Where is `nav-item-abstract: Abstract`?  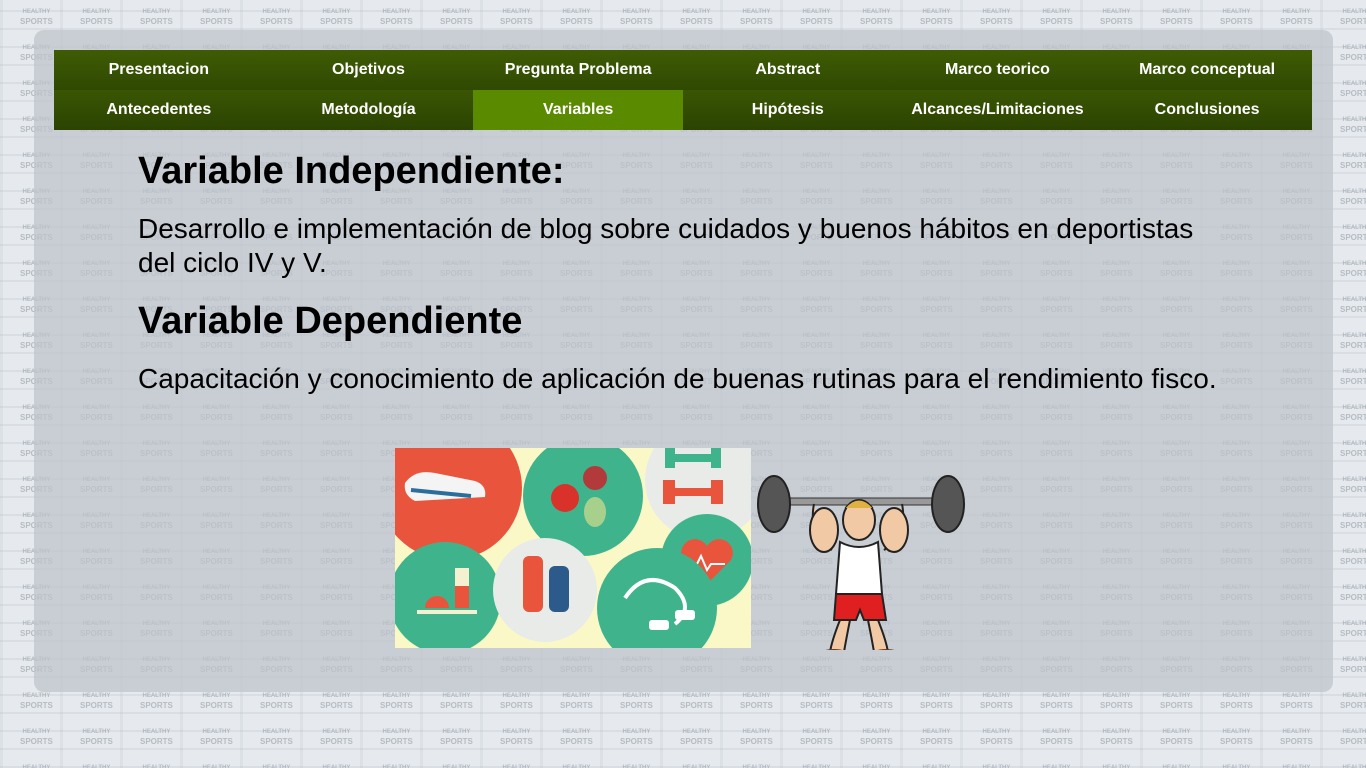
nav-item-abstract: Abstract is located at coordinates (787, 70).